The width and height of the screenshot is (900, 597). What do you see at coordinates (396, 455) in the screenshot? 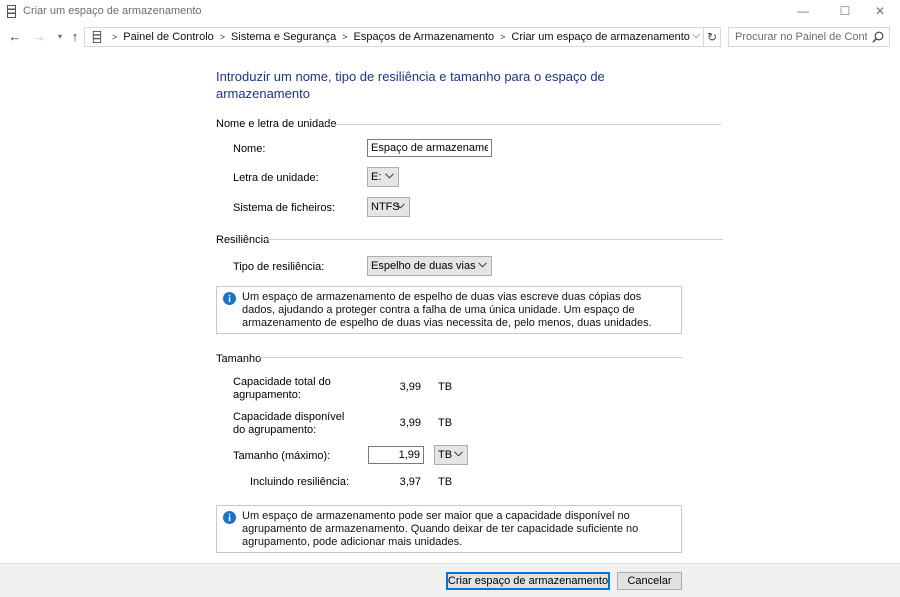
I see `size-input` at bounding box center [396, 455].